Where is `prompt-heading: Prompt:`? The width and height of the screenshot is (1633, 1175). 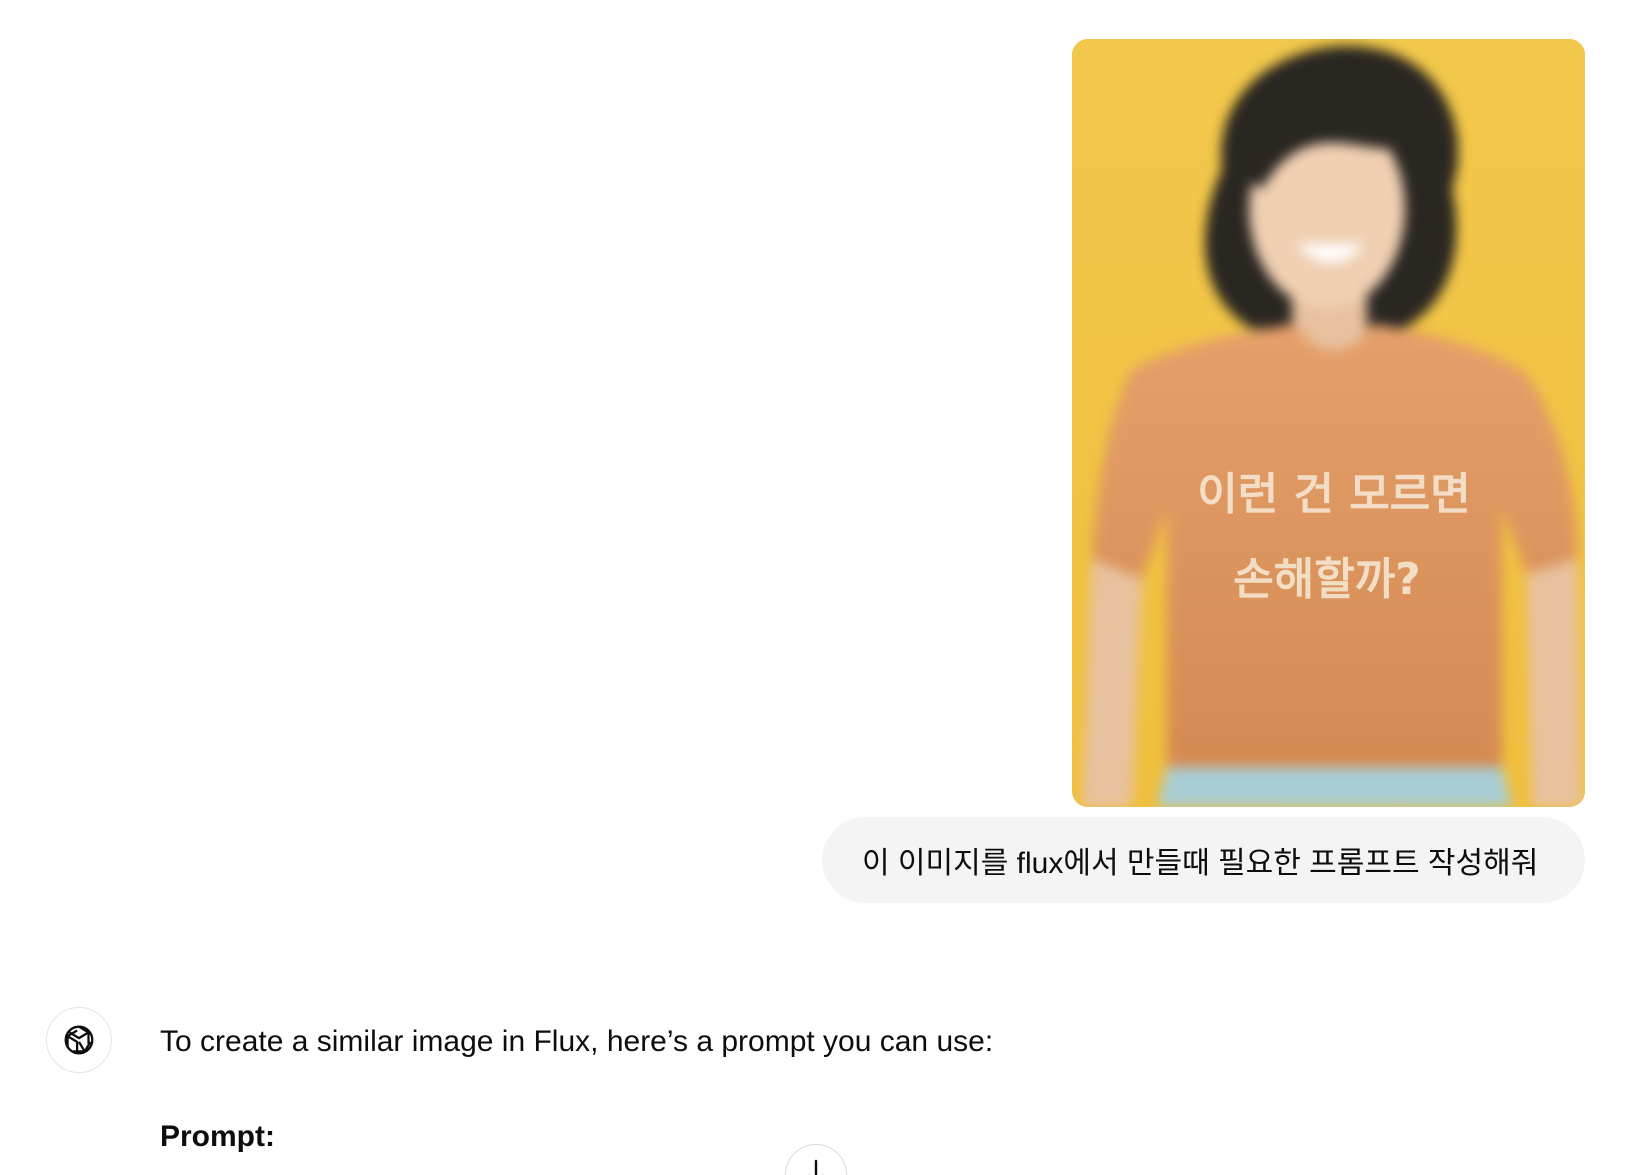 prompt-heading: Prompt: is located at coordinates (217, 1136).